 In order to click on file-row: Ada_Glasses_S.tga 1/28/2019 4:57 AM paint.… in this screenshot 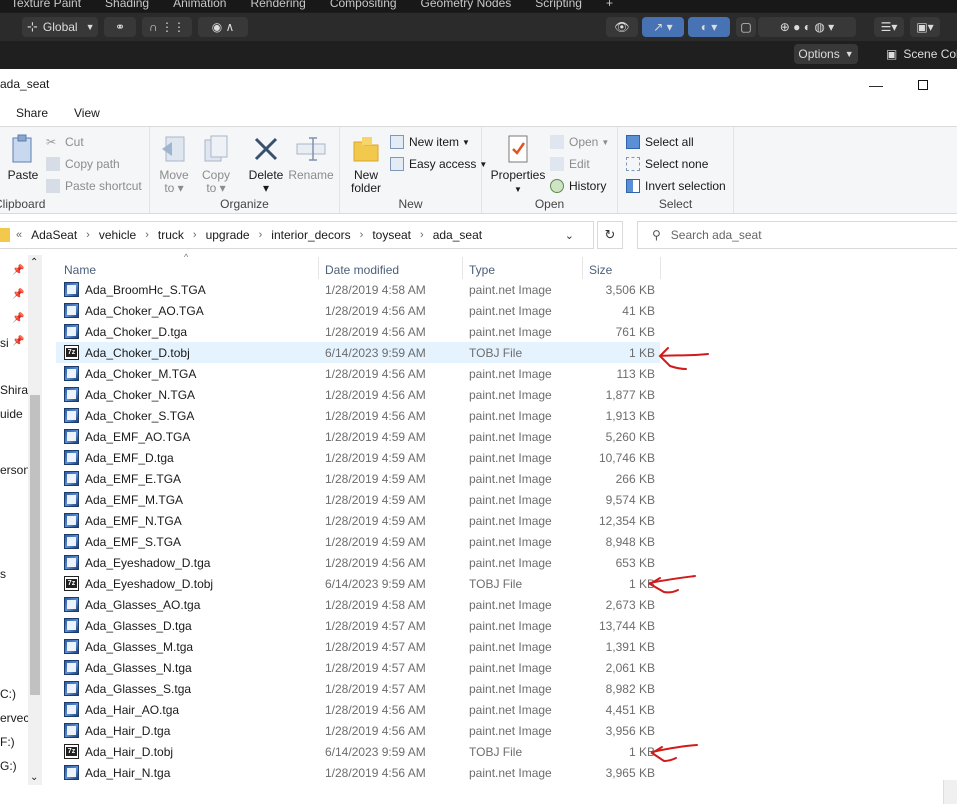, I will do `click(358, 688)`.